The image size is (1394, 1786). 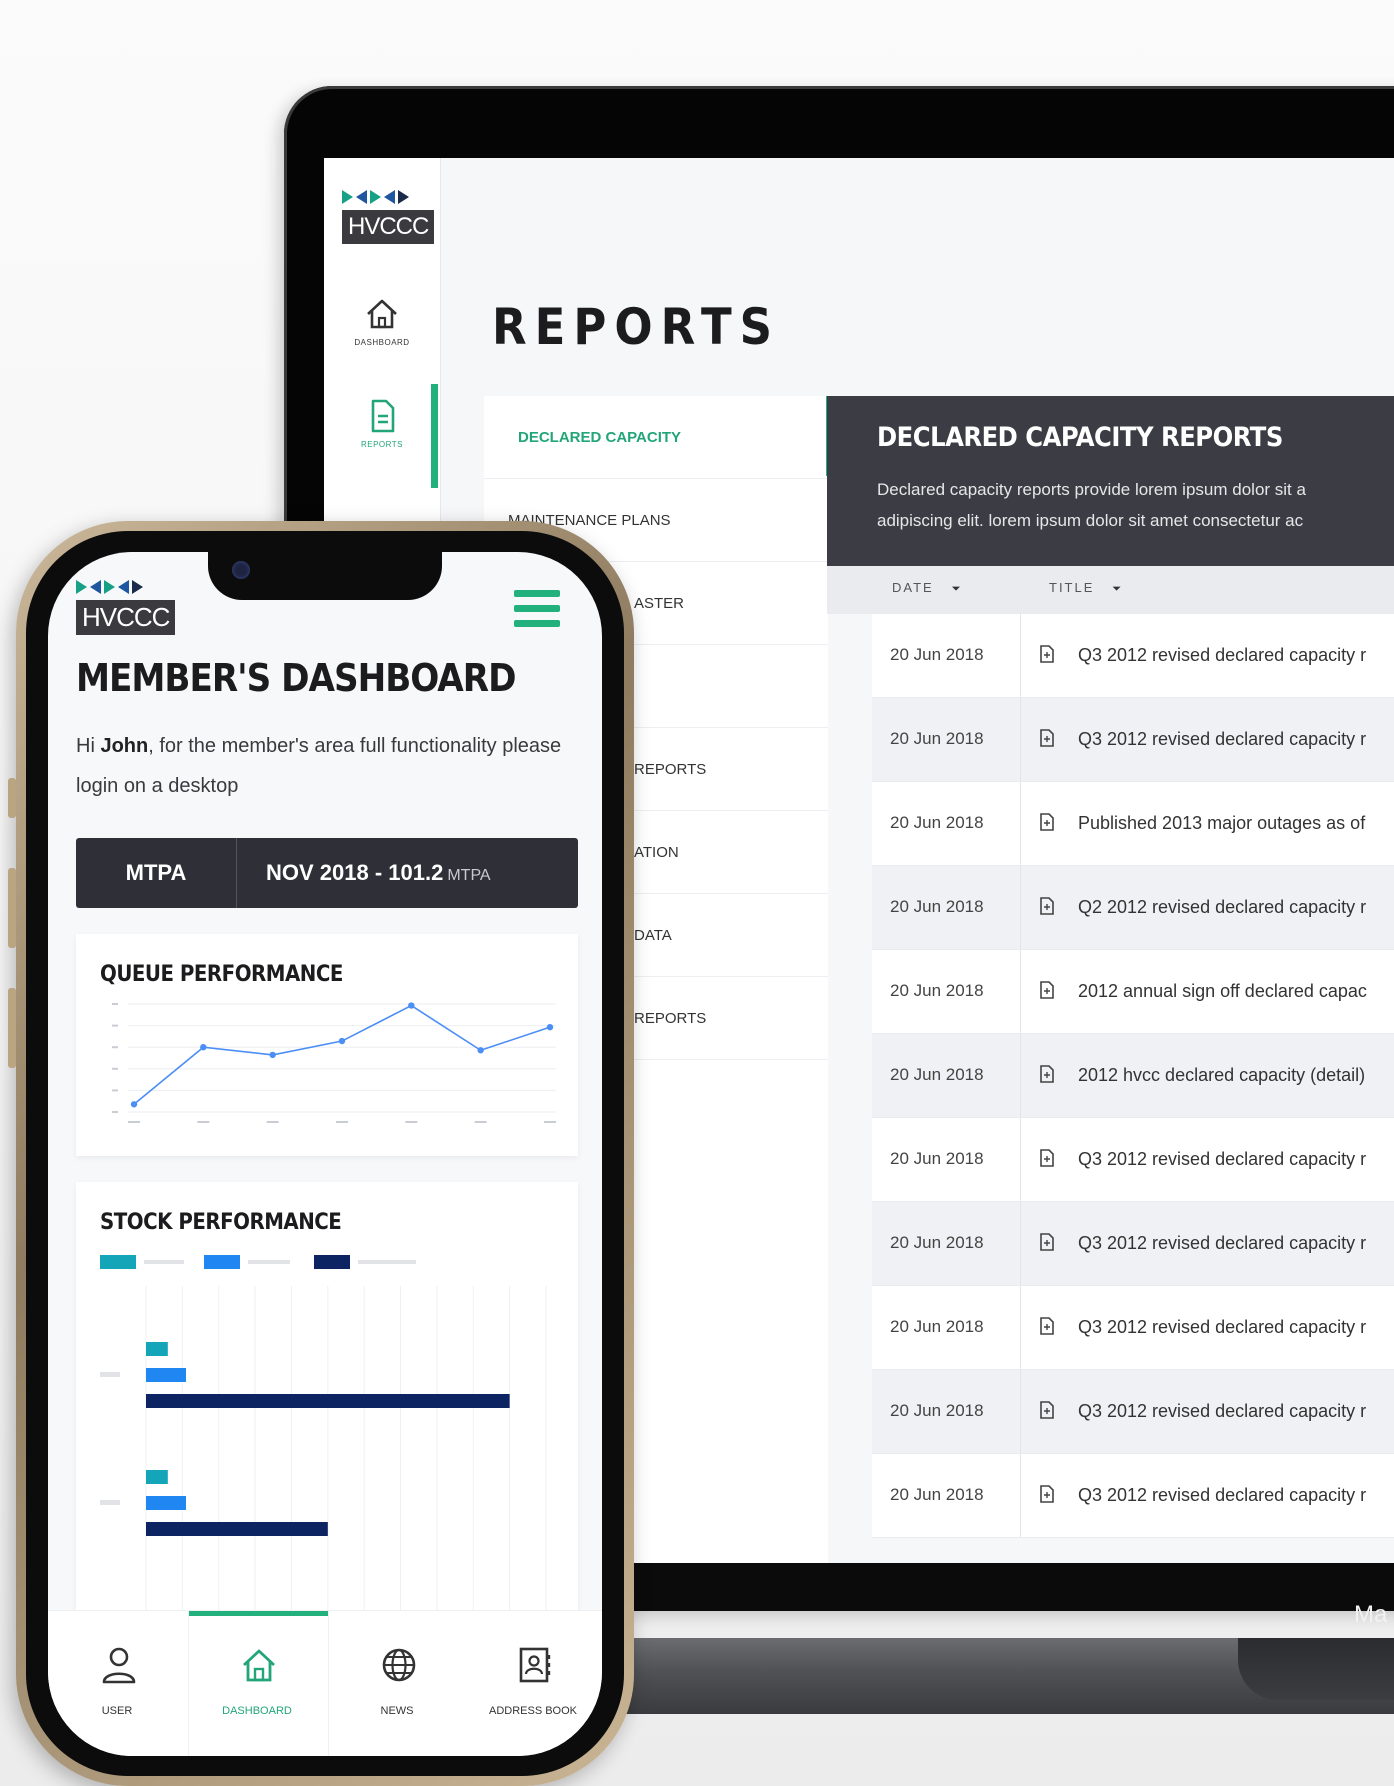 I want to click on row-title: Q2 2012 revised declared capacity r, so click(x=1222, y=907).